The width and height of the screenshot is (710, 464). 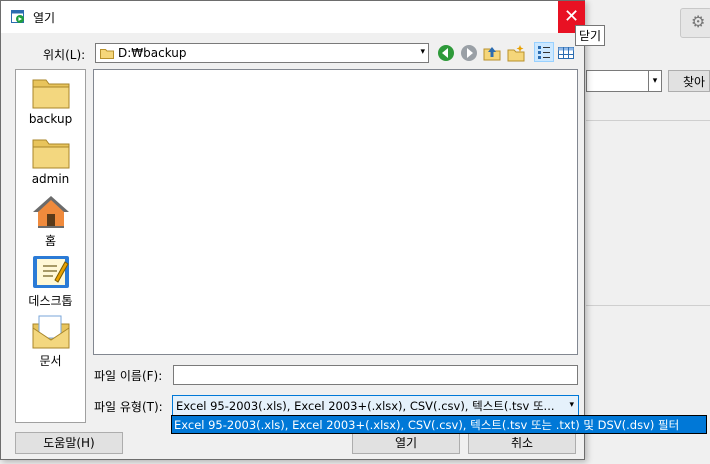 What do you see at coordinates (50, 179) in the screenshot?
I see `place-label: admin` at bounding box center [50, 179].